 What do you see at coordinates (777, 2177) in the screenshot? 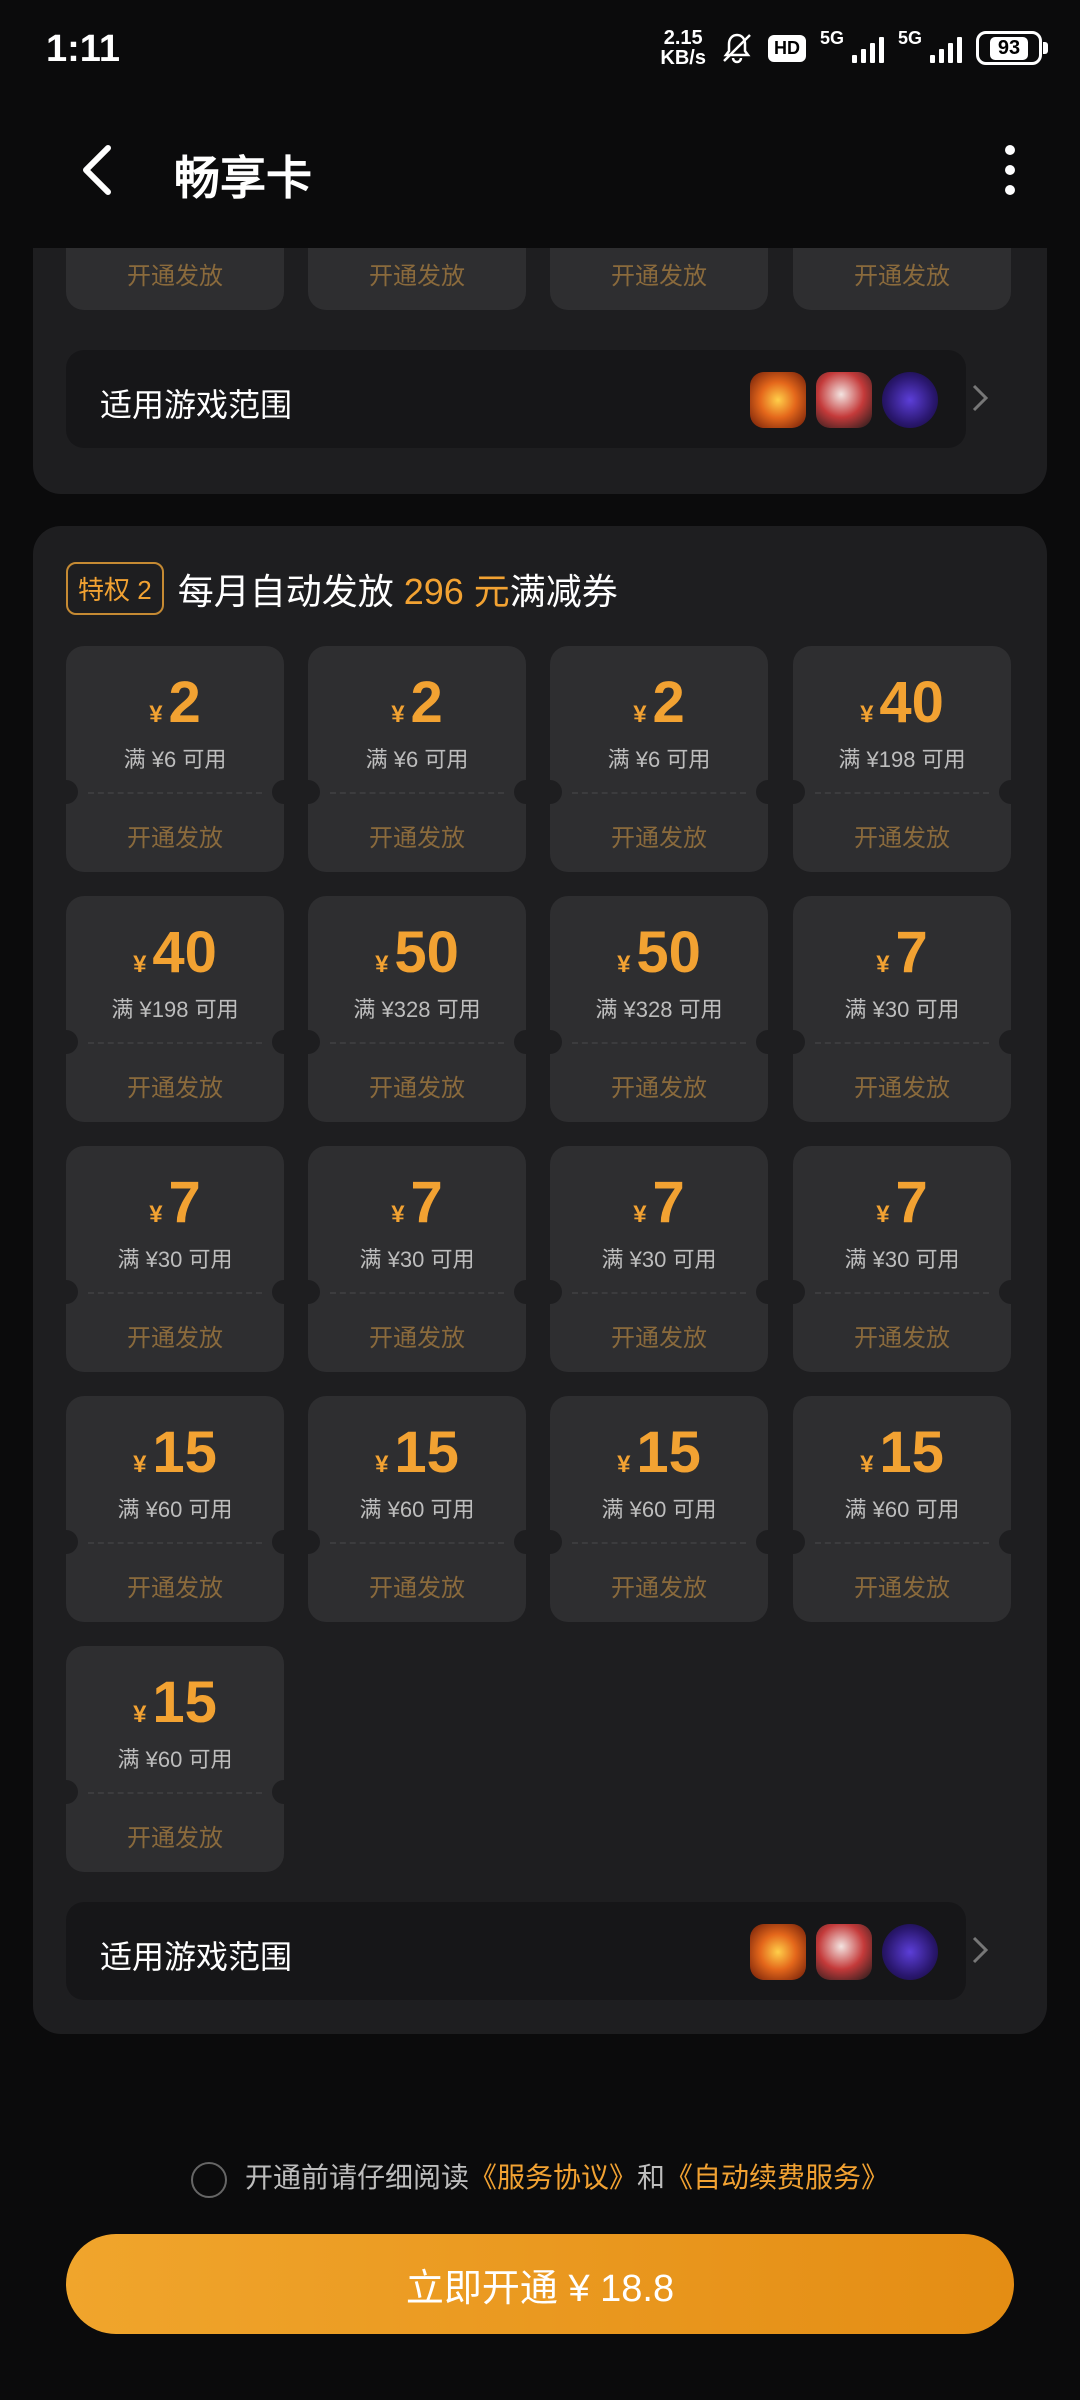
I see `auto-renew-link: 《自动续费服务》` at bounding box center [777, 2177].